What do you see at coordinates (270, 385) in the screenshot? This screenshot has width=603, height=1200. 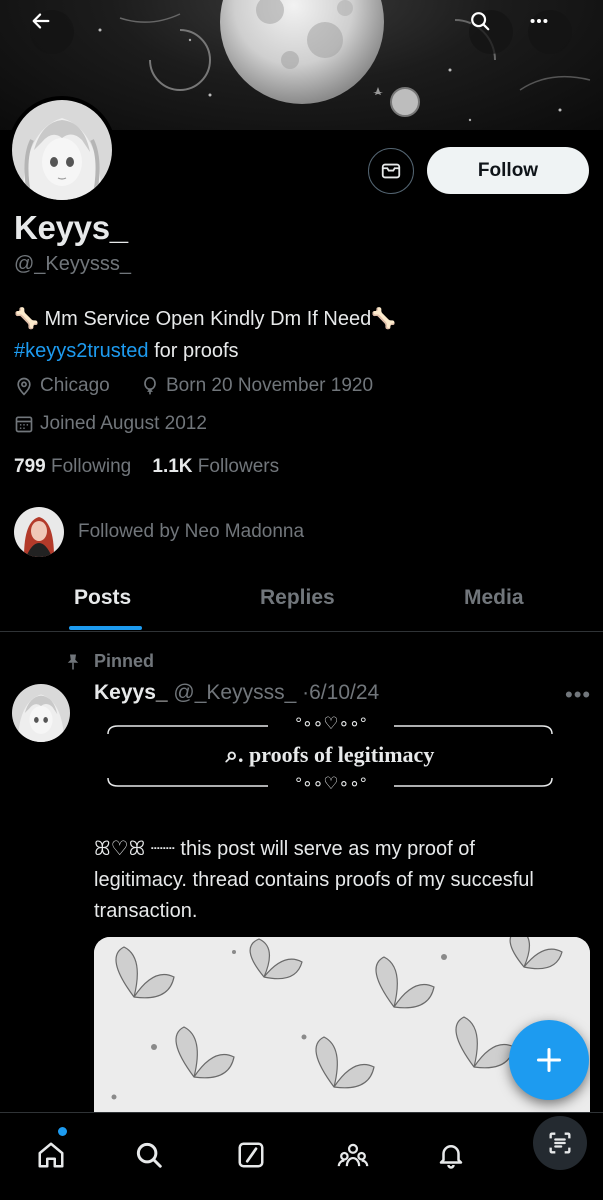 I see `birthday-text: Born 20 November 1920` at bounding box center [270, 385].